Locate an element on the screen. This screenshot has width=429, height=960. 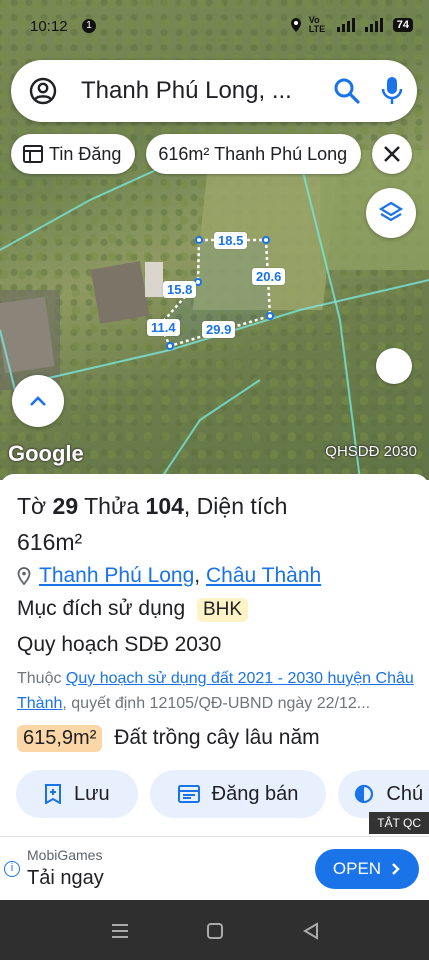
chip-label: Tin Đăng is located at coordinates (85, 153).